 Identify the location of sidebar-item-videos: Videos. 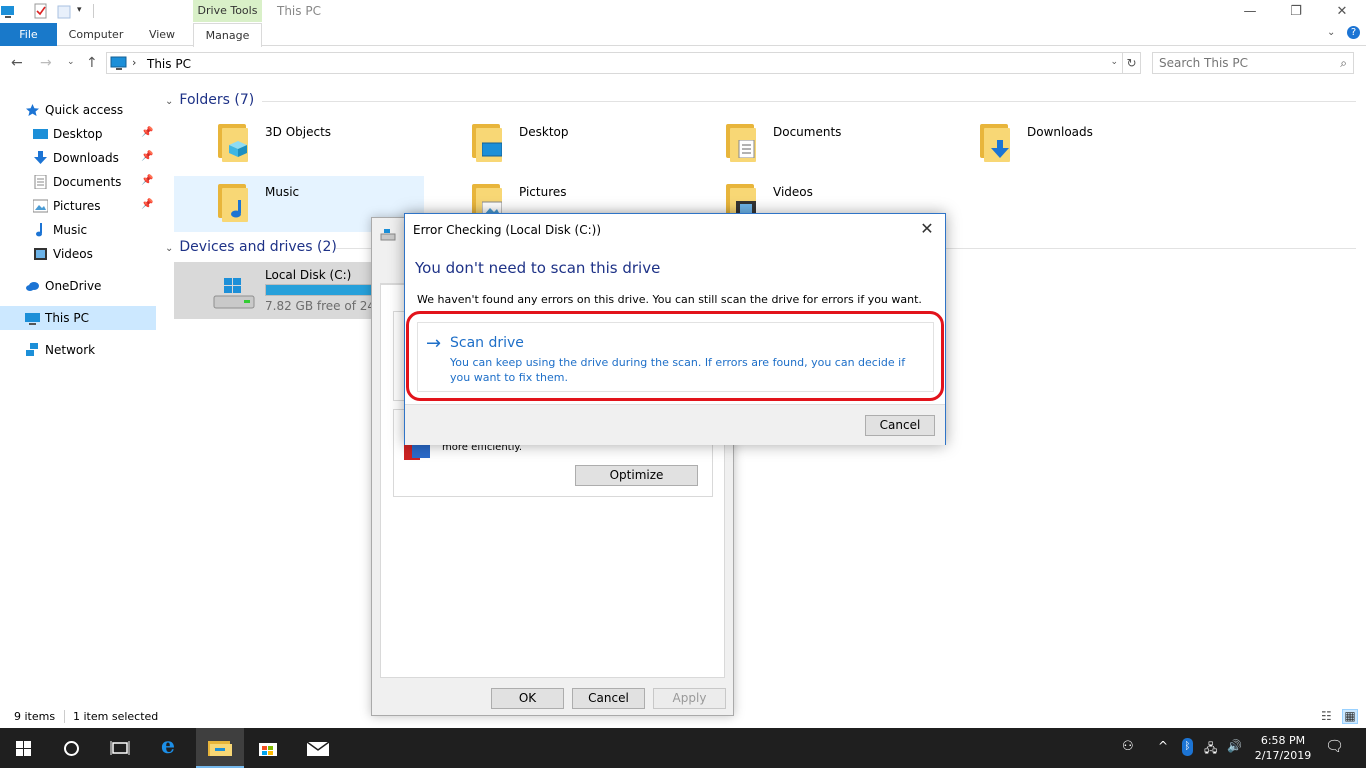
(78, 254).